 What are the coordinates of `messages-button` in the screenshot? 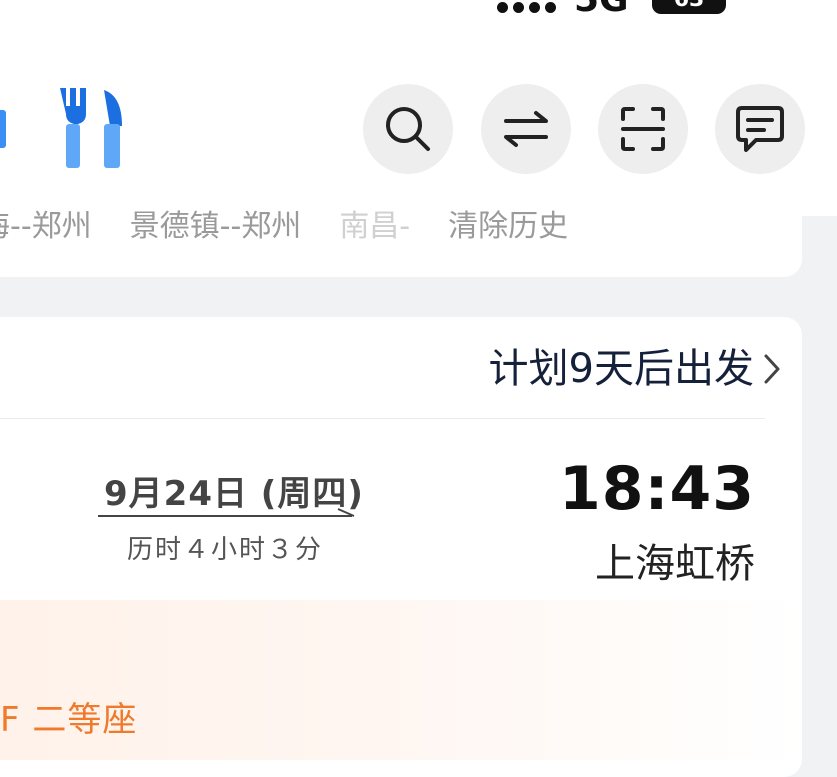 It's located at (760, 129).